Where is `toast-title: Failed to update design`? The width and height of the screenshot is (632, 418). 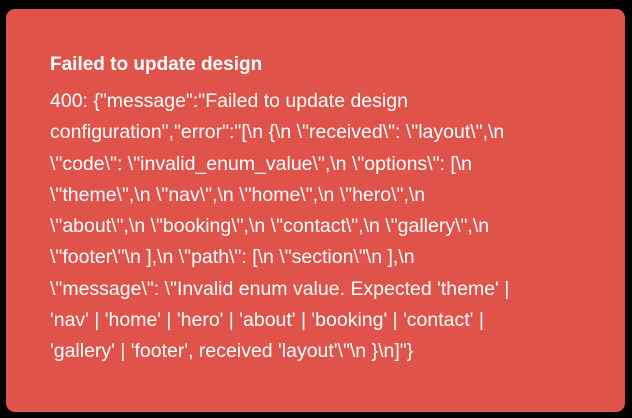 toast-title: Failed to update design is located at coordinates (156, 64).